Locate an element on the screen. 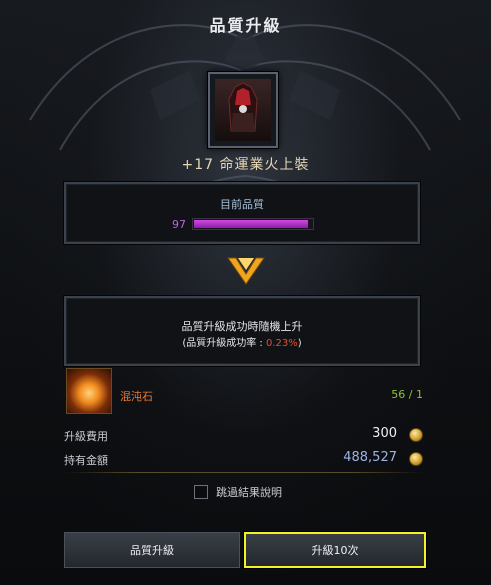 This screenshot has height=585, width=491. skip-result-checkbox is located at coordinates (201, 492).